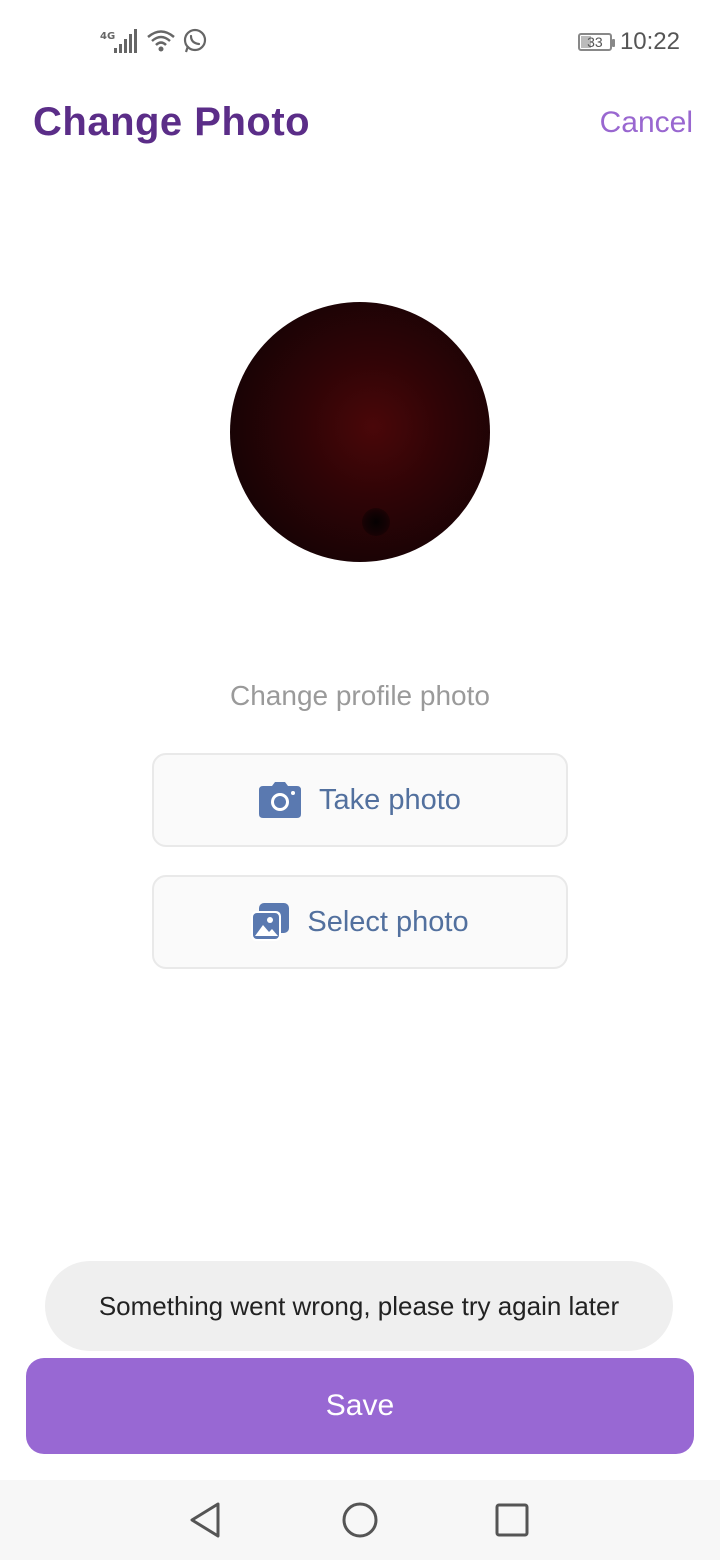 This screenshot has width=720, height=1560. I want to click on header: Change Photo Cancel, so click(360, 128).